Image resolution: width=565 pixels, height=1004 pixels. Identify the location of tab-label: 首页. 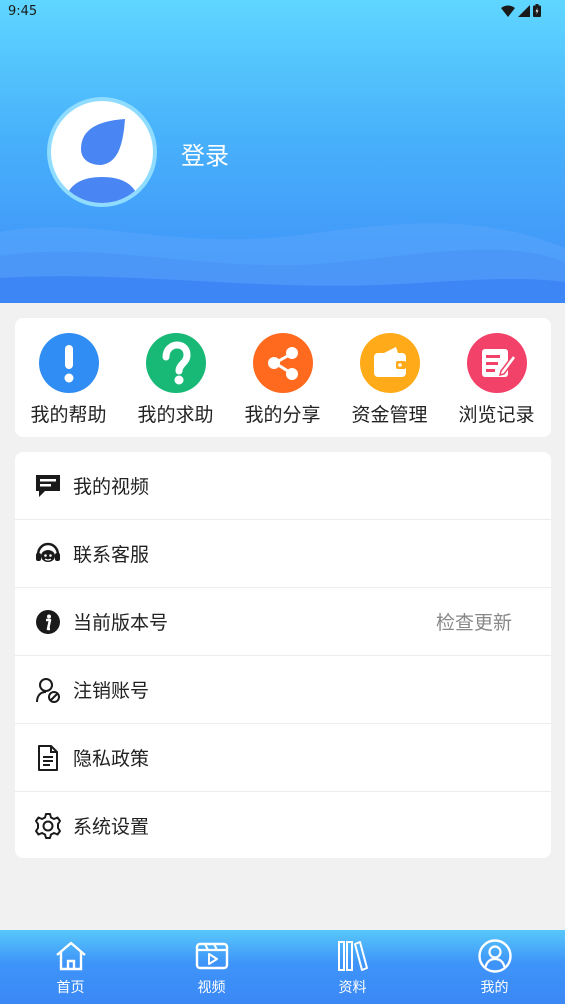
(70, 988).